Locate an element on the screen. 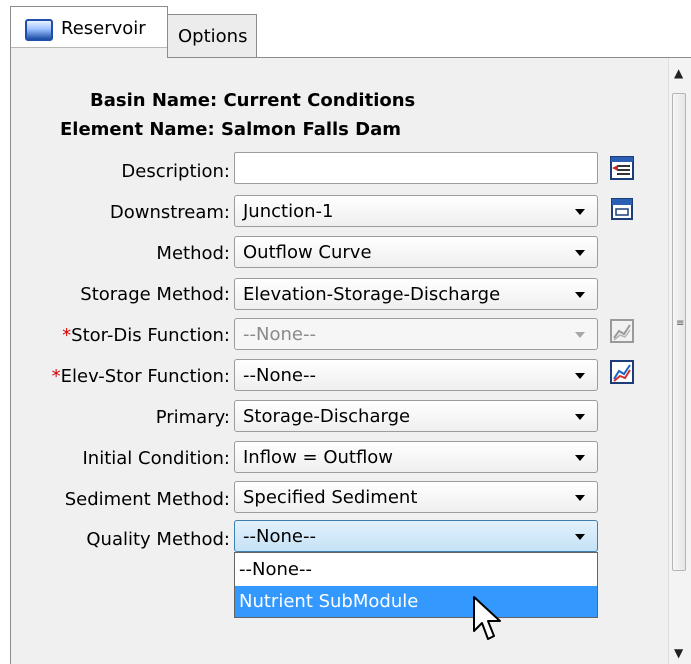 The image size is (691, 664). elev-stor-label: *Elev-Stor Function: is located at coordinates (141, 376).